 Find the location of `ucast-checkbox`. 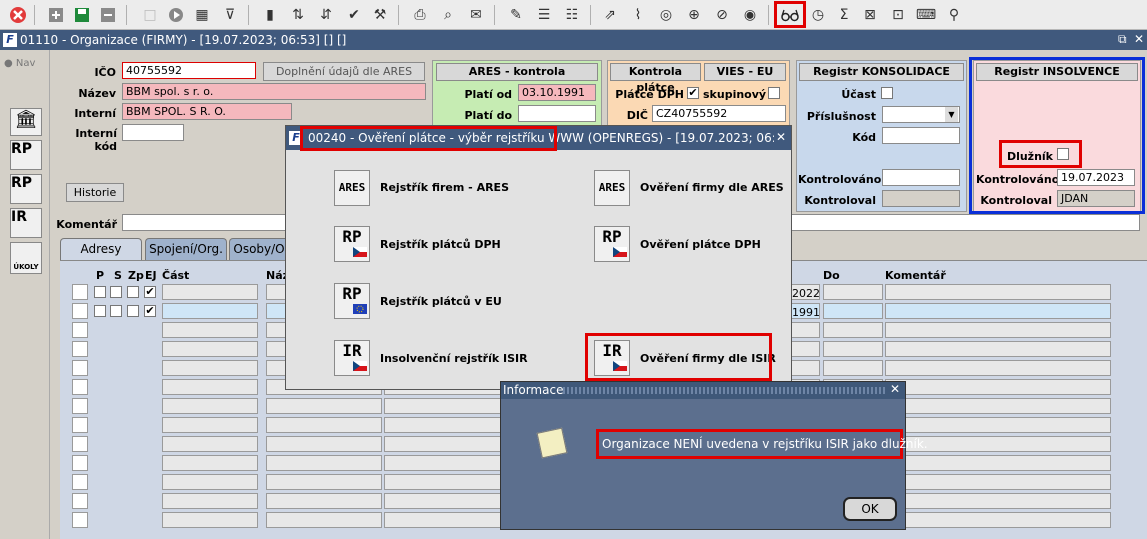

ucast-checkbox is located at coordinates (887, 93).